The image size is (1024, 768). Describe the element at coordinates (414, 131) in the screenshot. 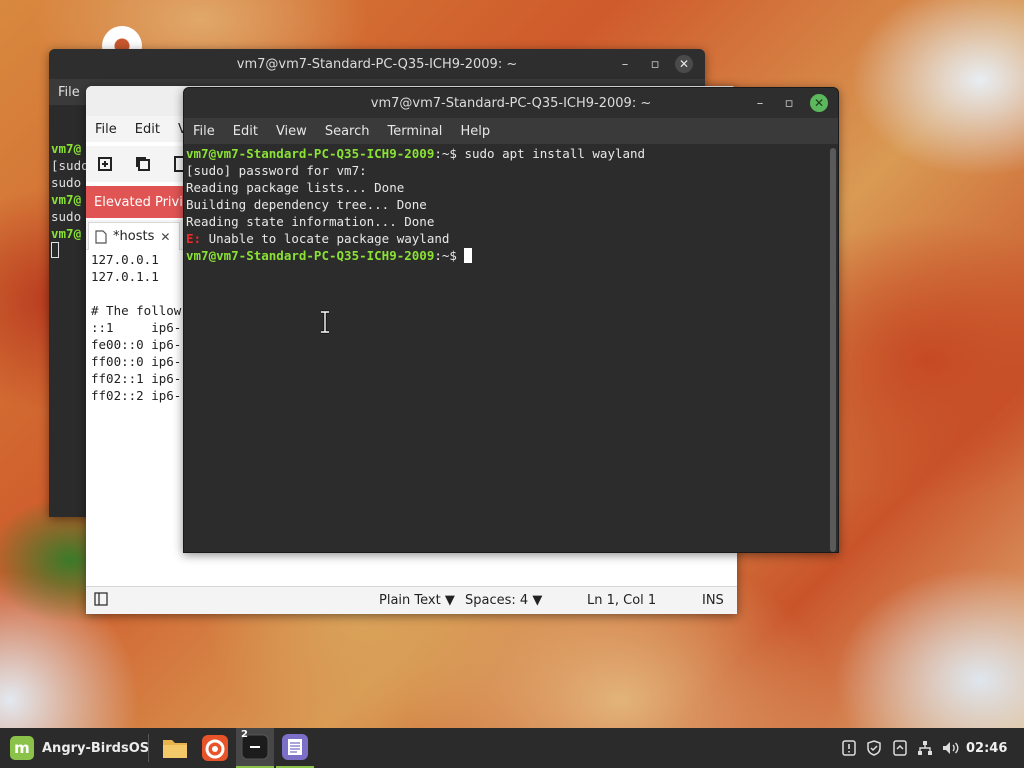

I see `menu-terminal: Terminal` at that location.